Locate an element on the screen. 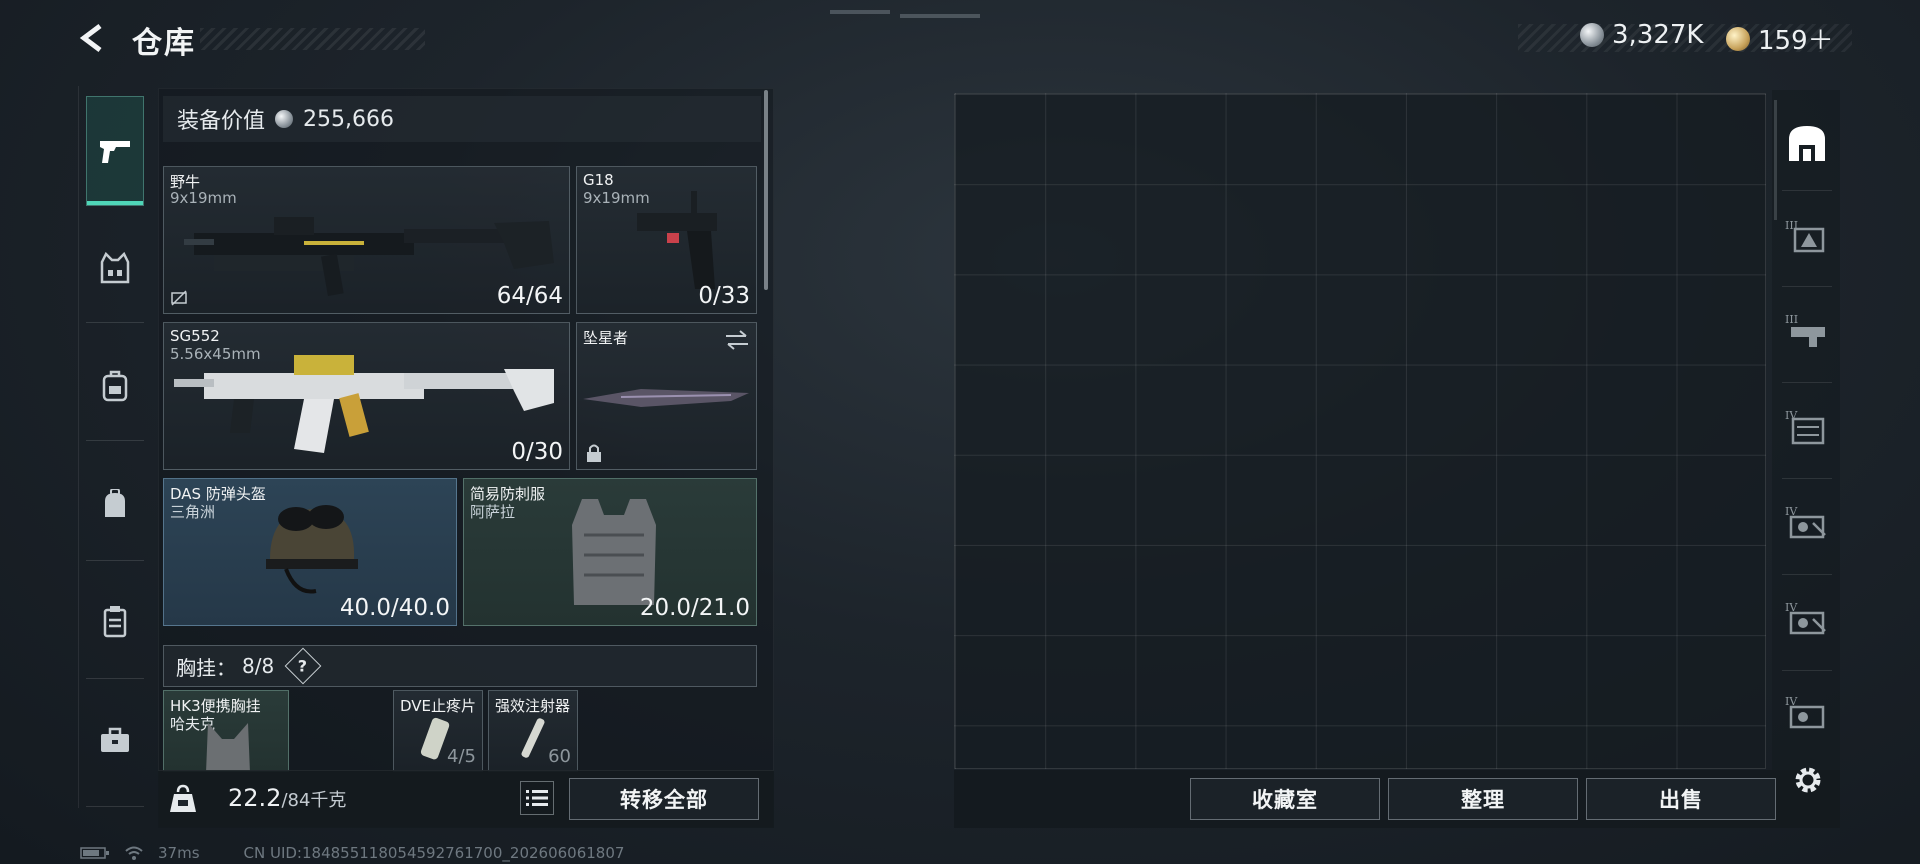 This screenshot has width=1920, height=864. transfer-all-button: 转移全部 is located at coordinates (664, 799).